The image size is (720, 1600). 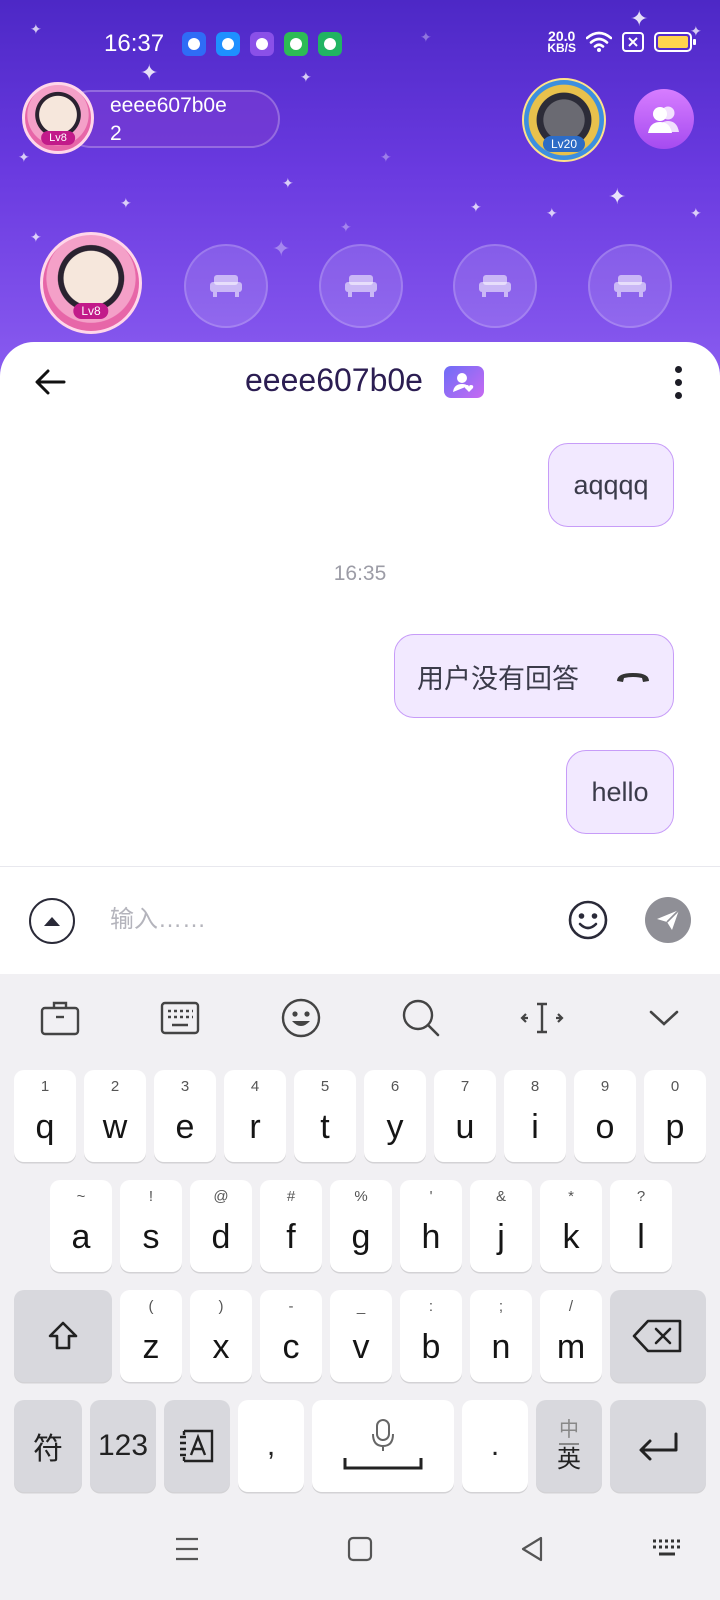 What do you see at coordinates (431, 1226) in the screenshot?
I see `key-h: ' h` at bounding box center [431, 1226].